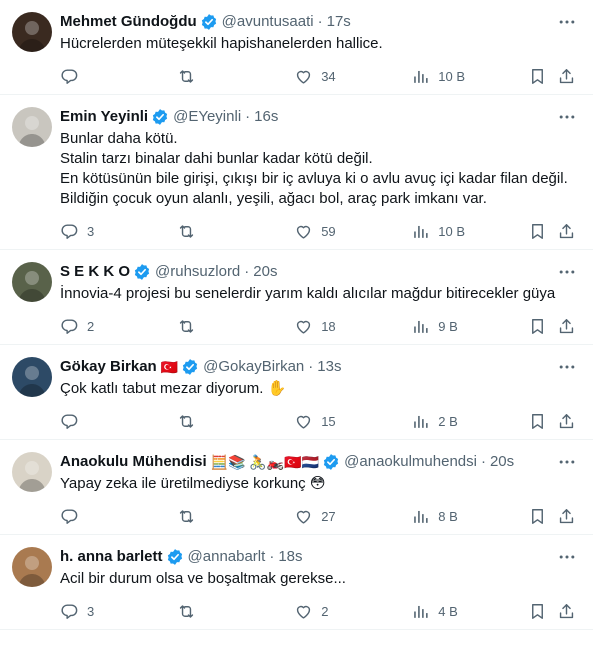 Image resolution: width=593 pixels, height=655 pixels. I want to click on timestamp: 16s, so click(266, 117).